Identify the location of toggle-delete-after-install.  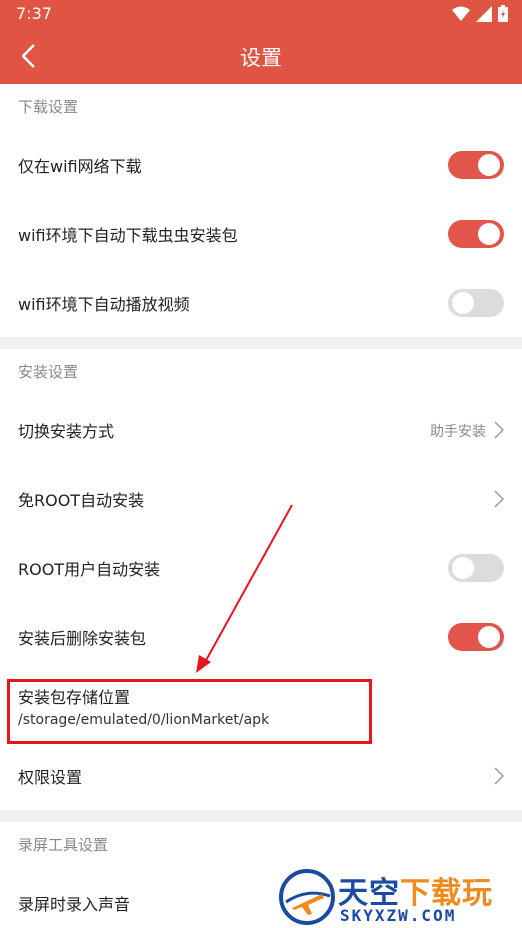
(476, 636).